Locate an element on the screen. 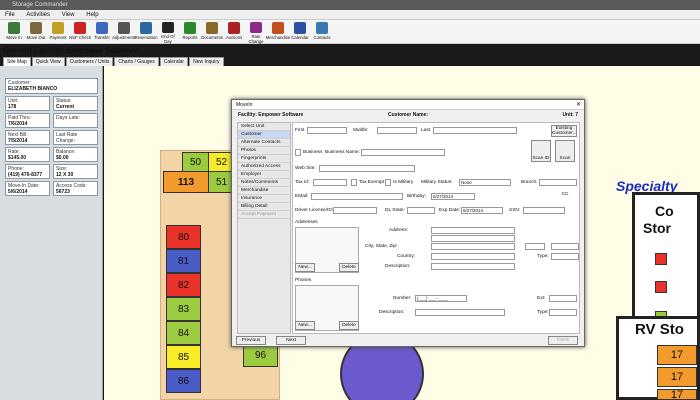 This screenshot has height=400, width=700. business-name-input is located at coordinates (403, 152).